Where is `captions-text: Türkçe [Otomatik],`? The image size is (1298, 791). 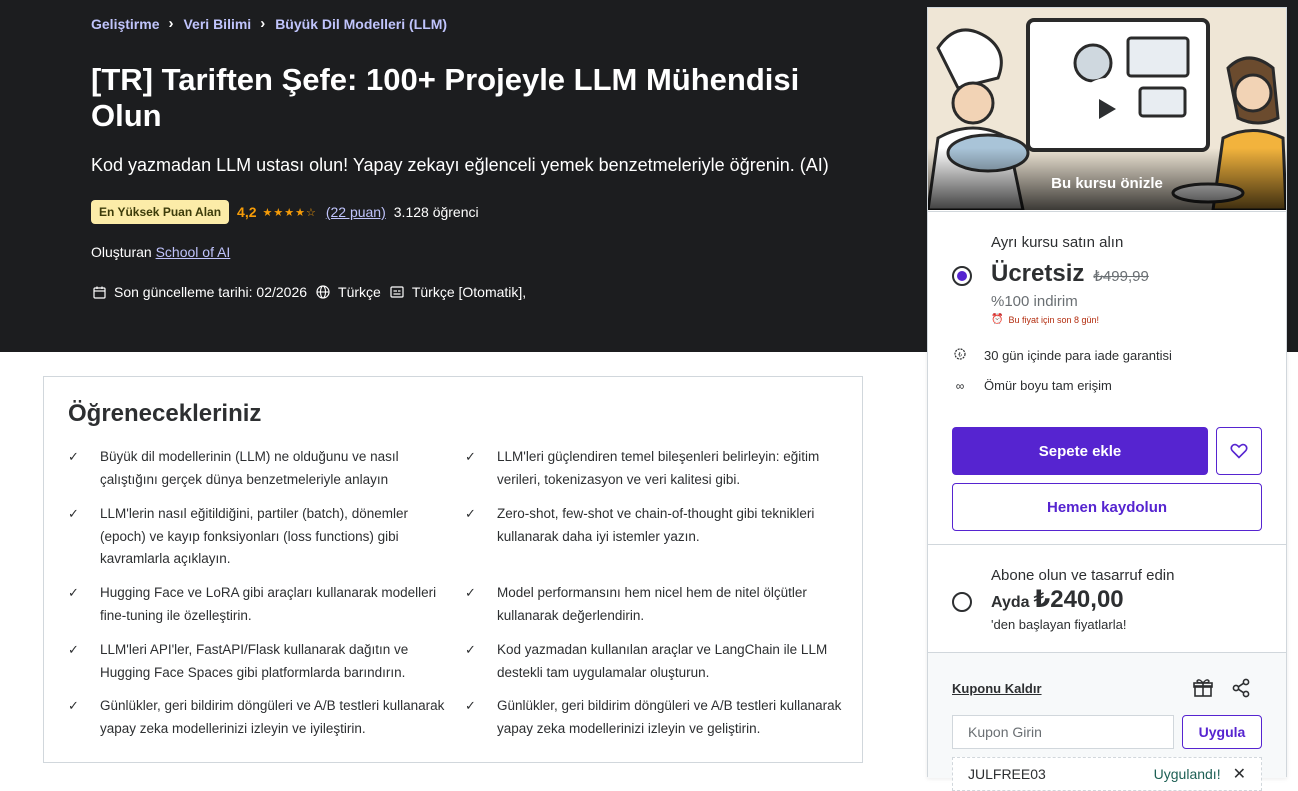
captions-text: Türkçe [Otomatik], is located at coordinates (469, 292).